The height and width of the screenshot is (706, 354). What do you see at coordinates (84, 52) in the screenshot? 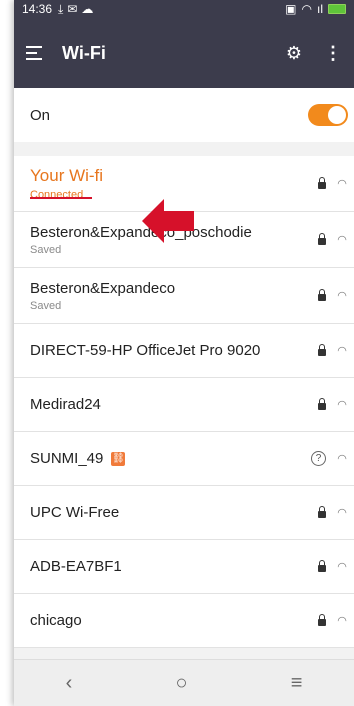
I see `page-title: Wi-Fi` at bounding box center [84, 52].